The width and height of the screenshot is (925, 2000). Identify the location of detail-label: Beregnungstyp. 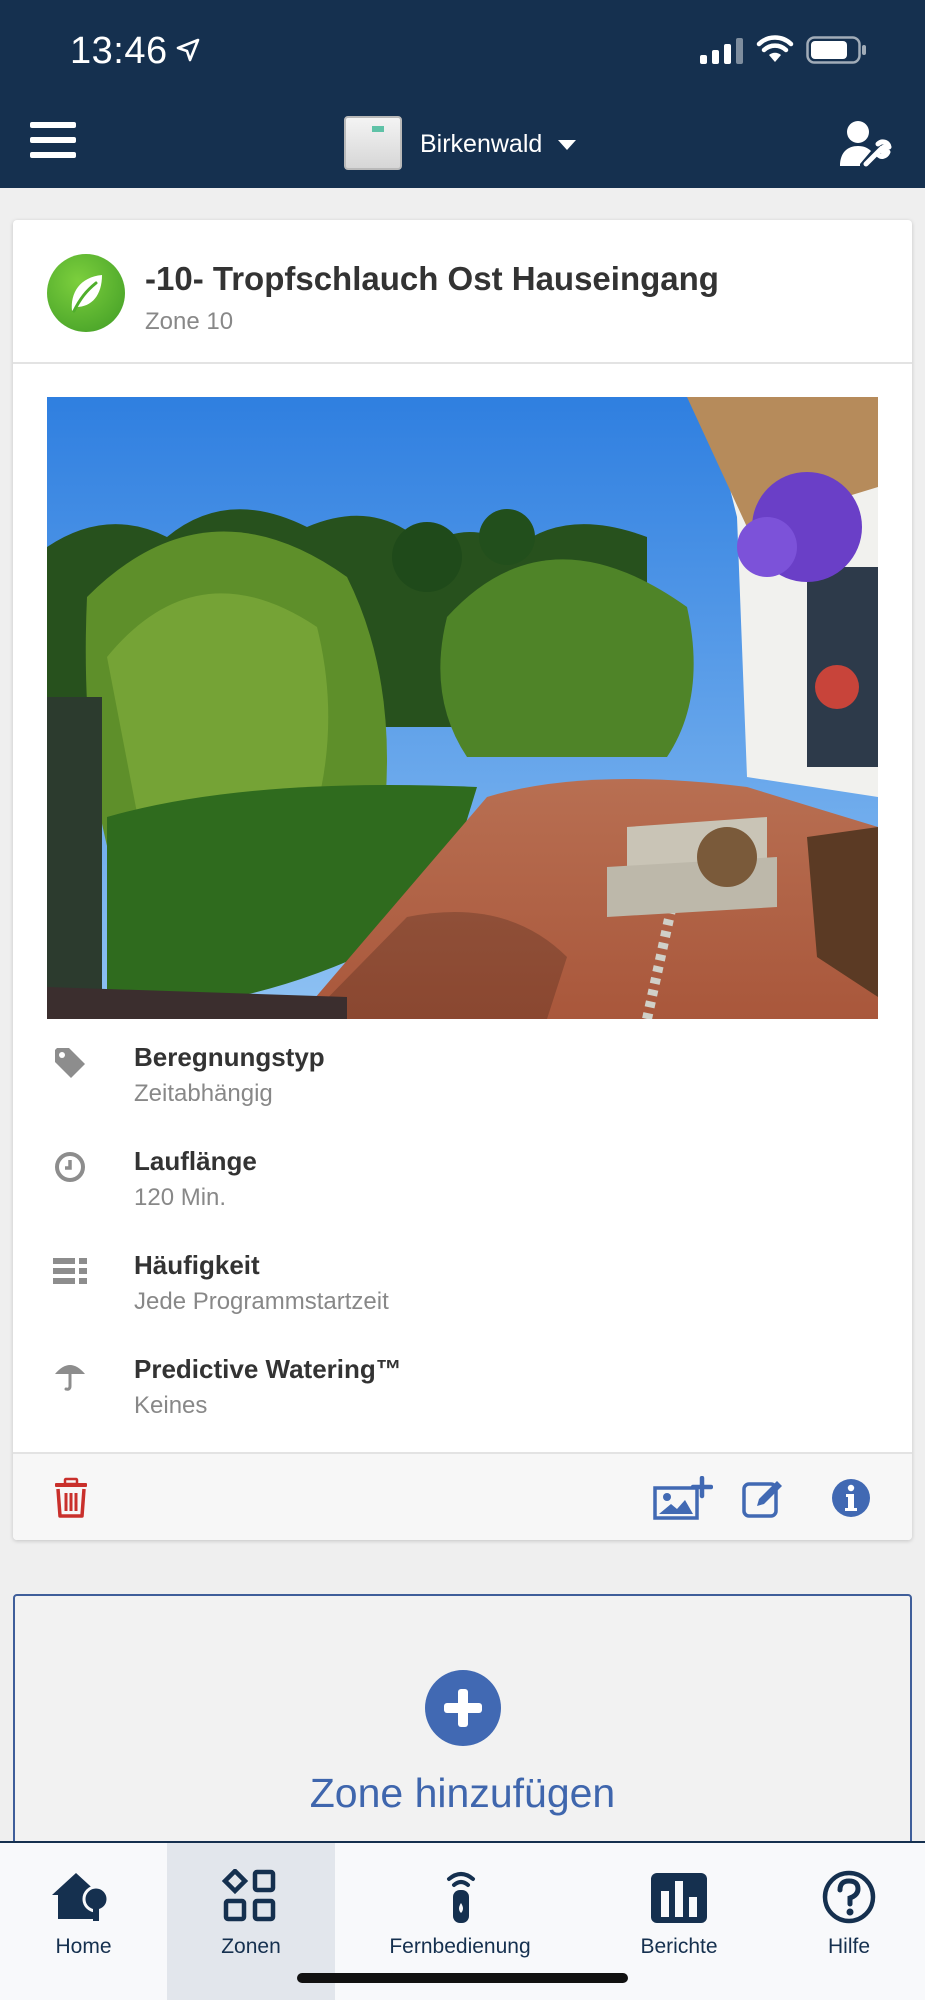
(229, 1057).